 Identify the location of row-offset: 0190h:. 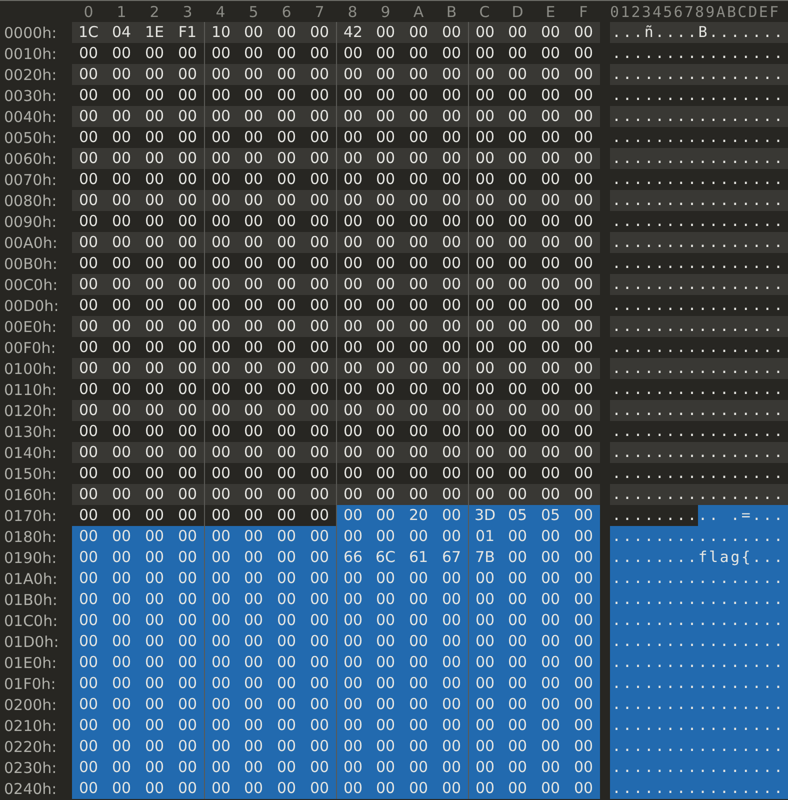
(30, 557).